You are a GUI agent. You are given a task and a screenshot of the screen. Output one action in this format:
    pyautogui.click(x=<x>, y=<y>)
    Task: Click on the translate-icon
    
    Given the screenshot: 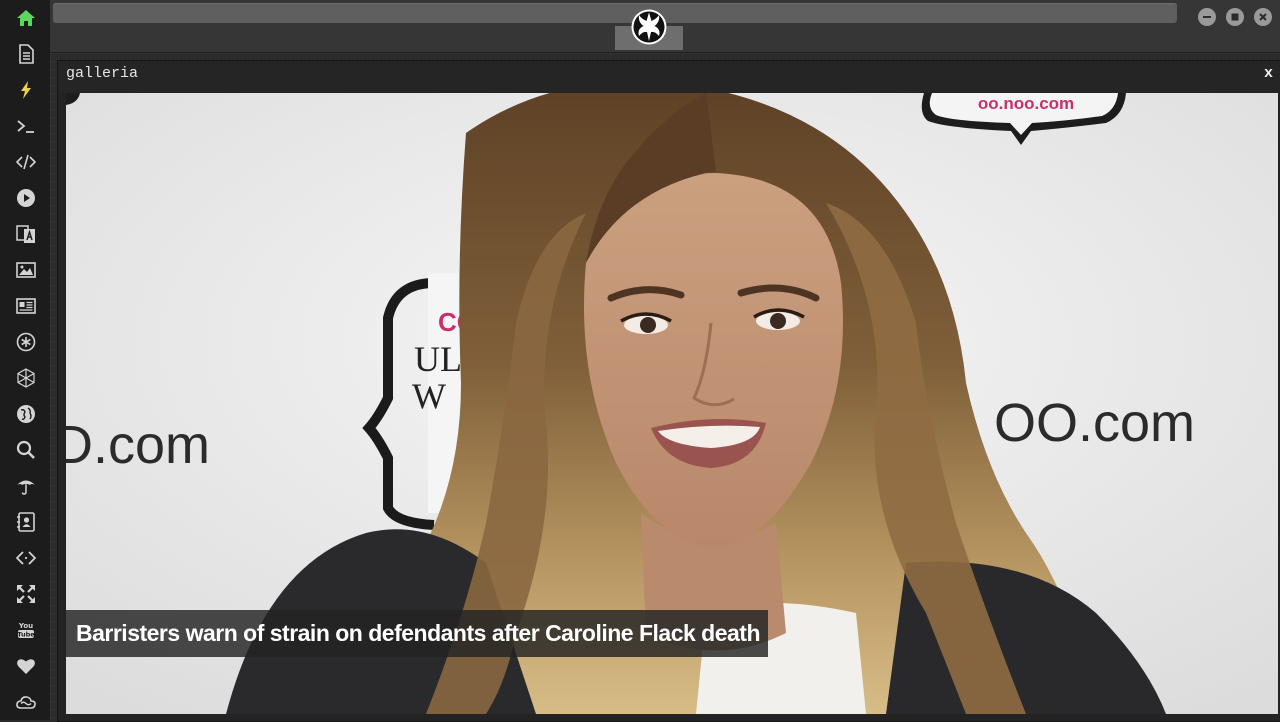 What is the action you would take?
    pyautogui.click(x=26, y=234)
    